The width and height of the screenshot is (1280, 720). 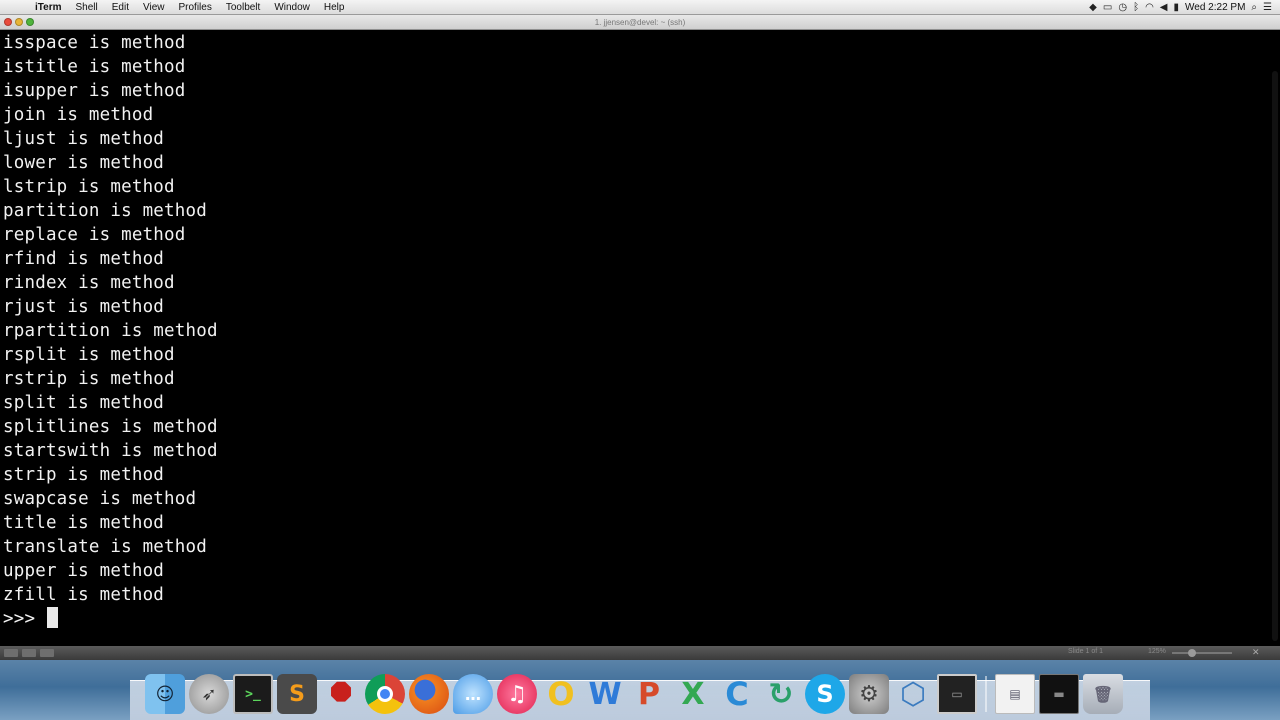 What do you see at coordinates (640, 653) in the screenshot?
I see `iterm-status-line: Slide 1 of 1 125% ✕` at bounding box center [640, 653].